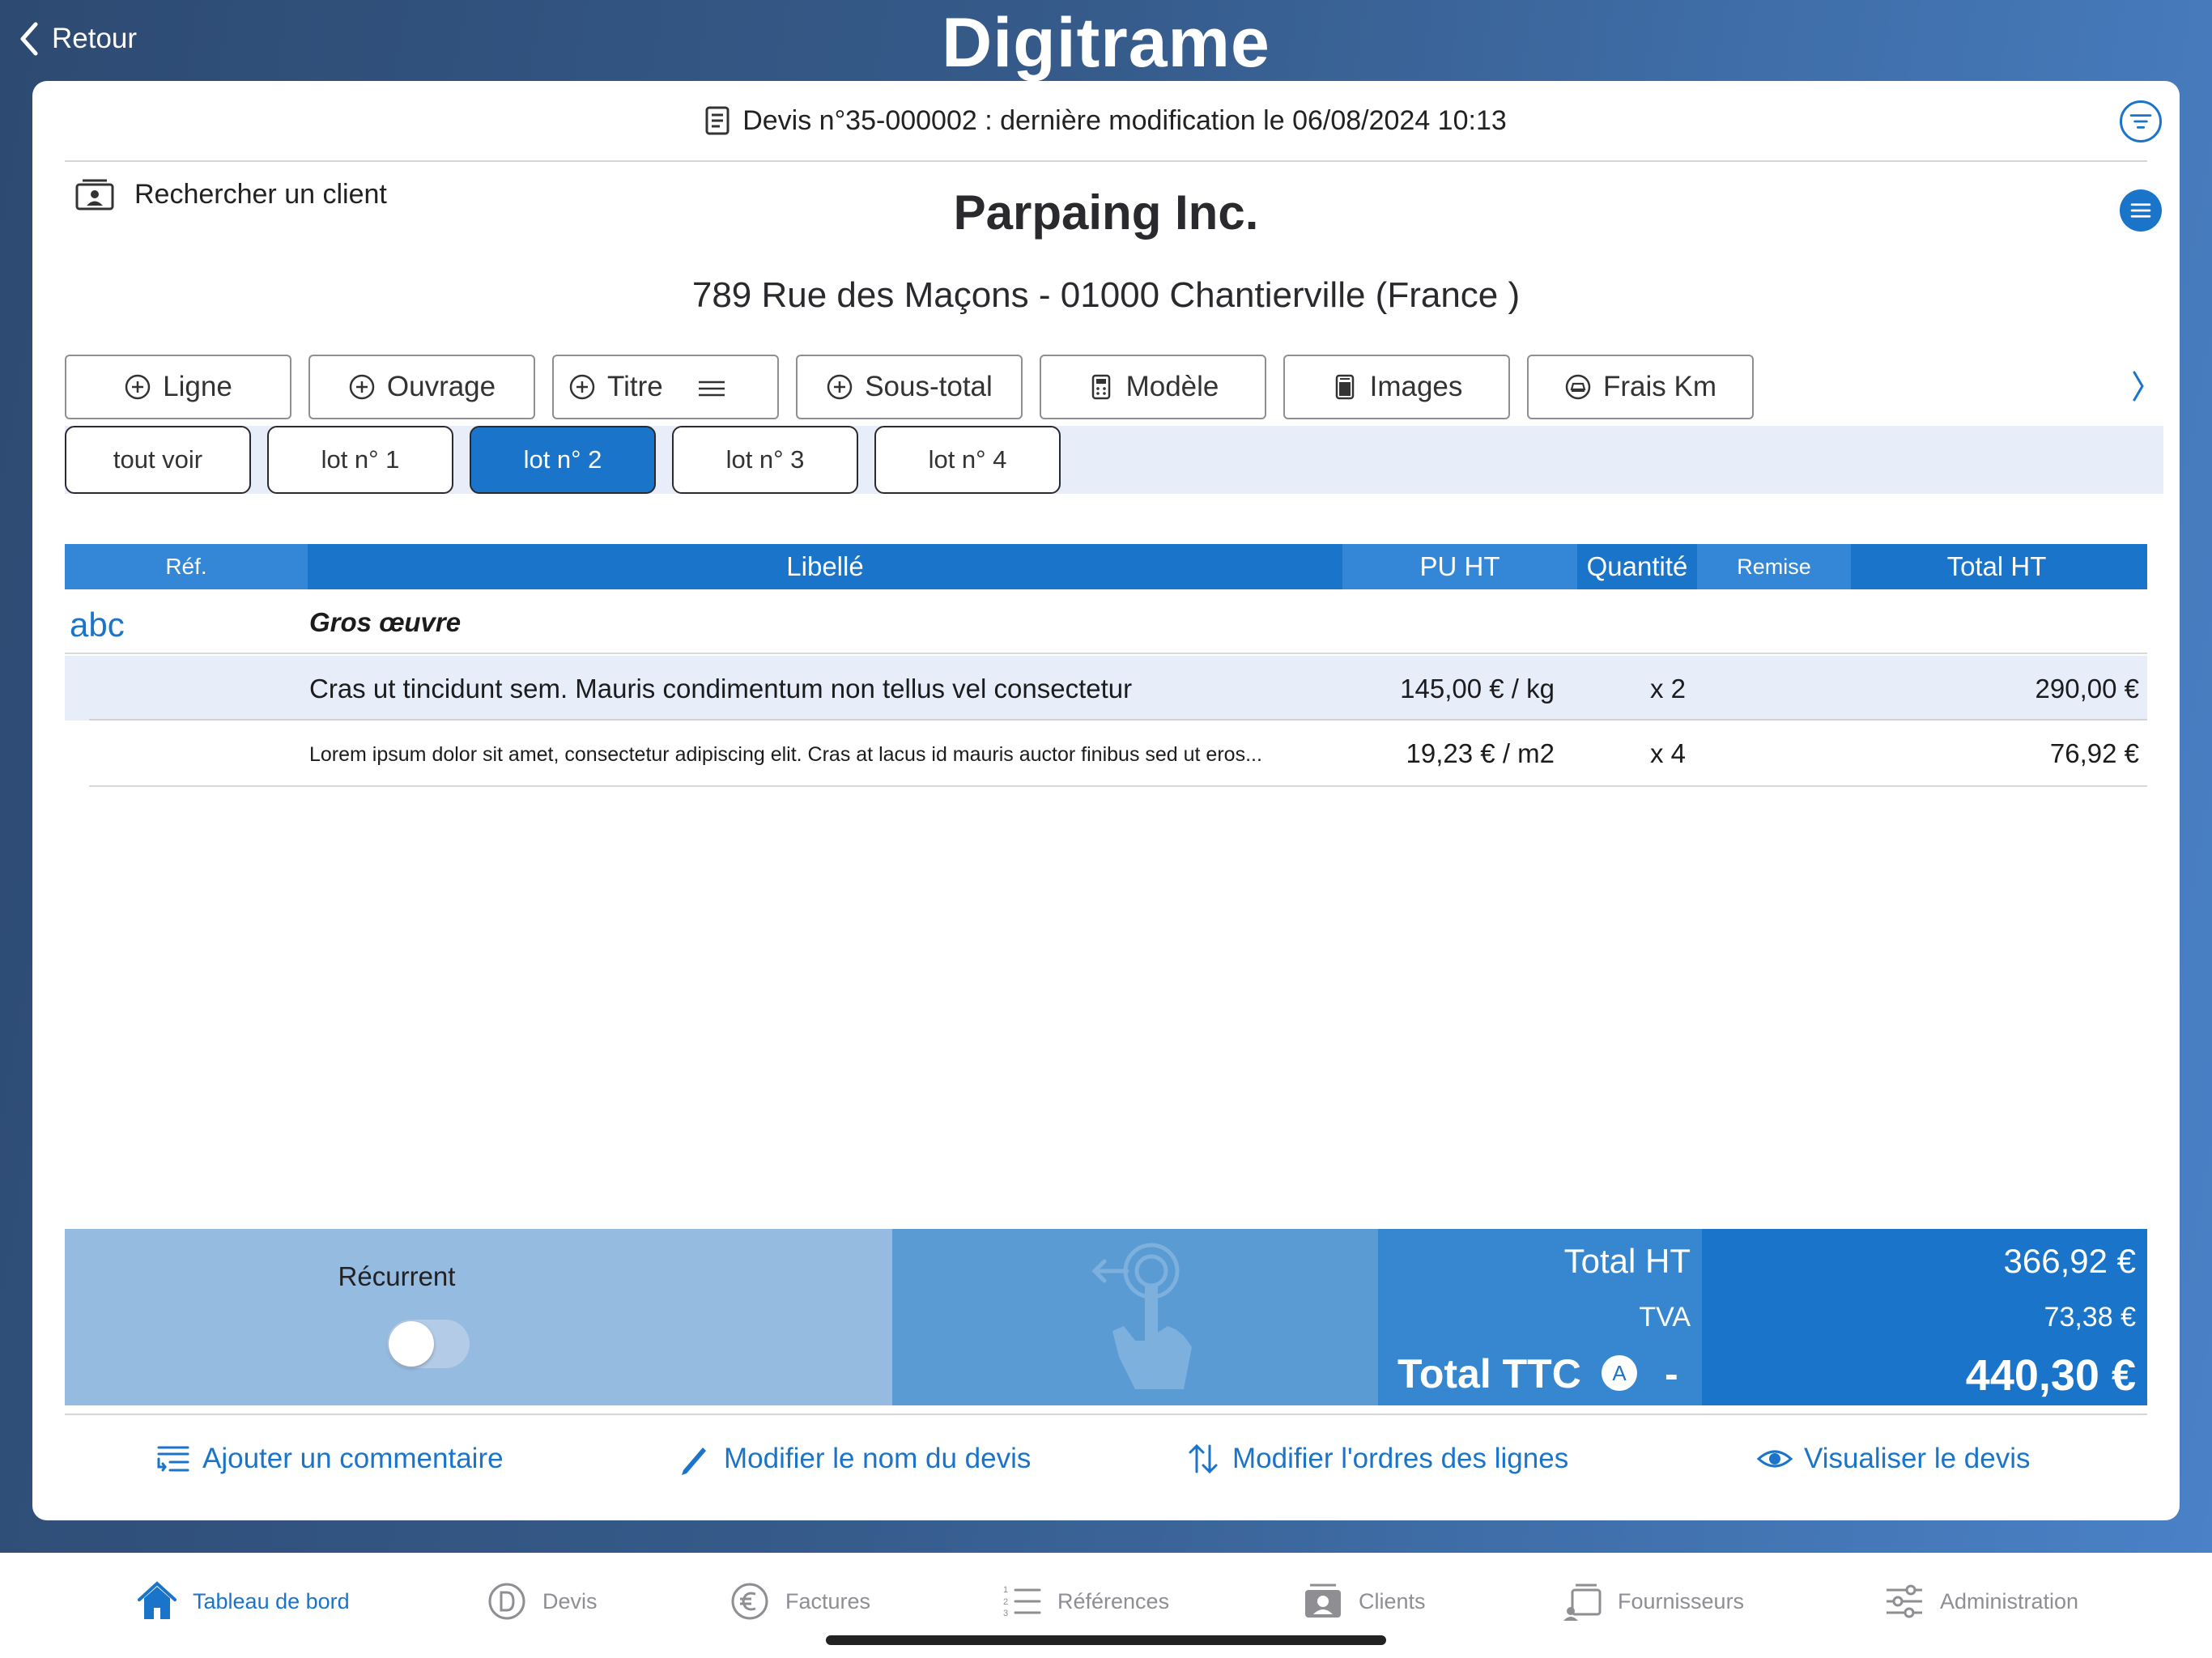  What do you see at coordinates (1106, 621) in the screenshot?
I see `section-title-row: abc Gros œuvre` at bounding box center [1106, 621].